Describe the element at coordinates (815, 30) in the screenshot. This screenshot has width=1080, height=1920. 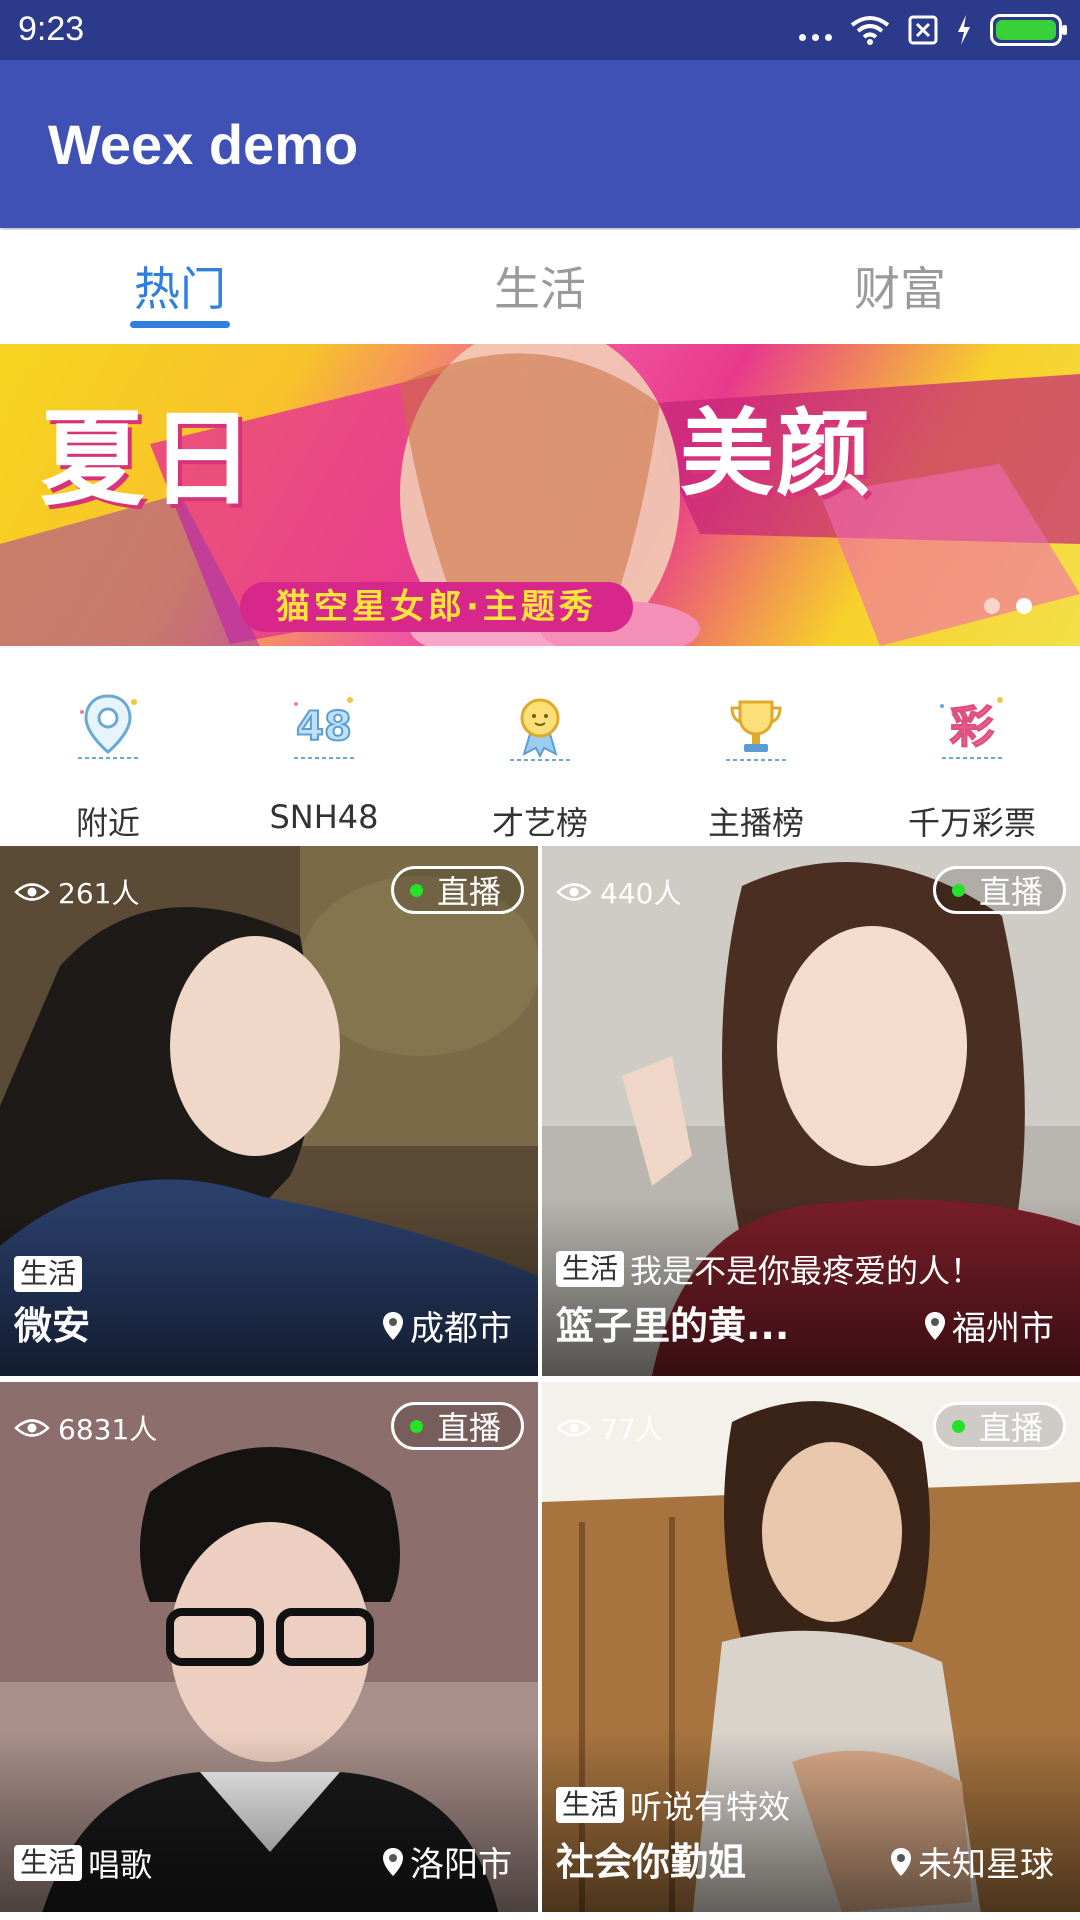
I see `more-dots-icon` at that location.